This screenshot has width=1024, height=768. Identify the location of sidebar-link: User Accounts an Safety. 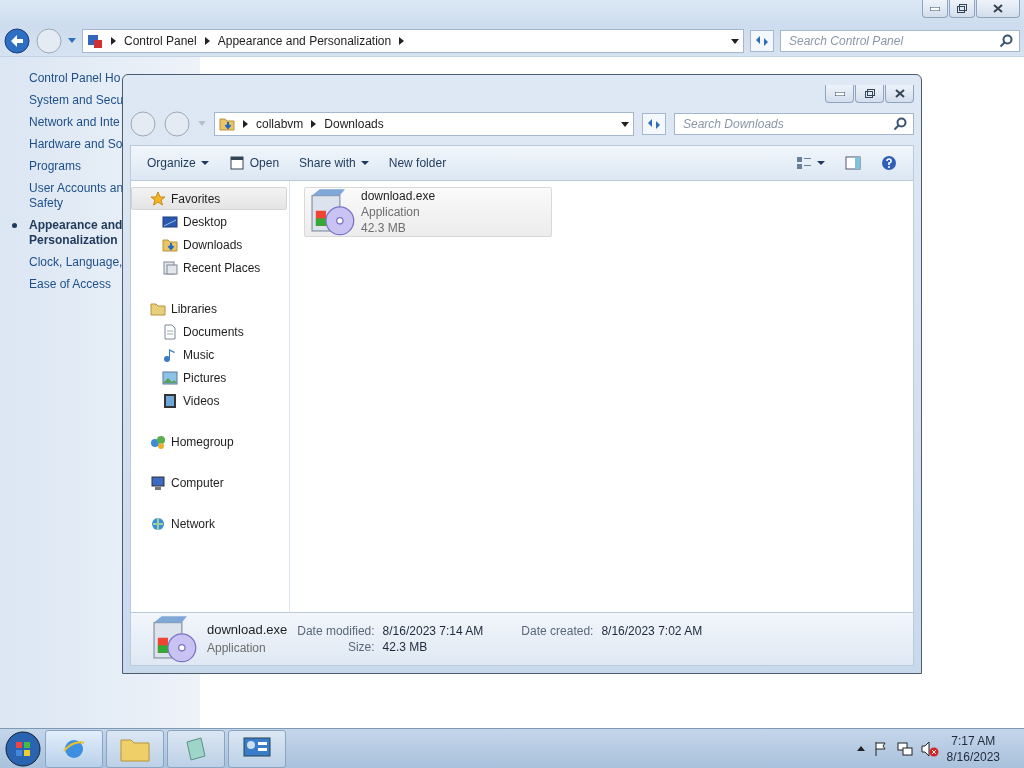
(76, 196).